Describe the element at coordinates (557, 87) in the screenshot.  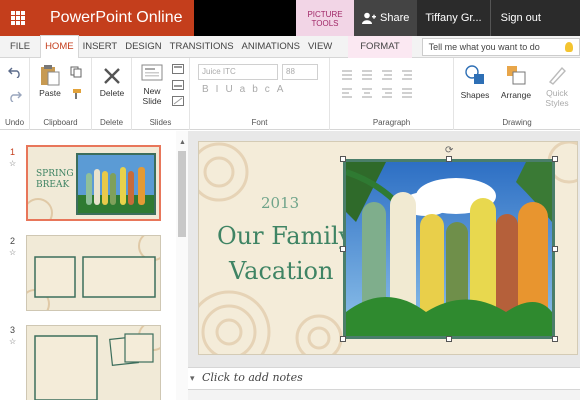
I see `quick-styles-button: Quick Styles` at that location.